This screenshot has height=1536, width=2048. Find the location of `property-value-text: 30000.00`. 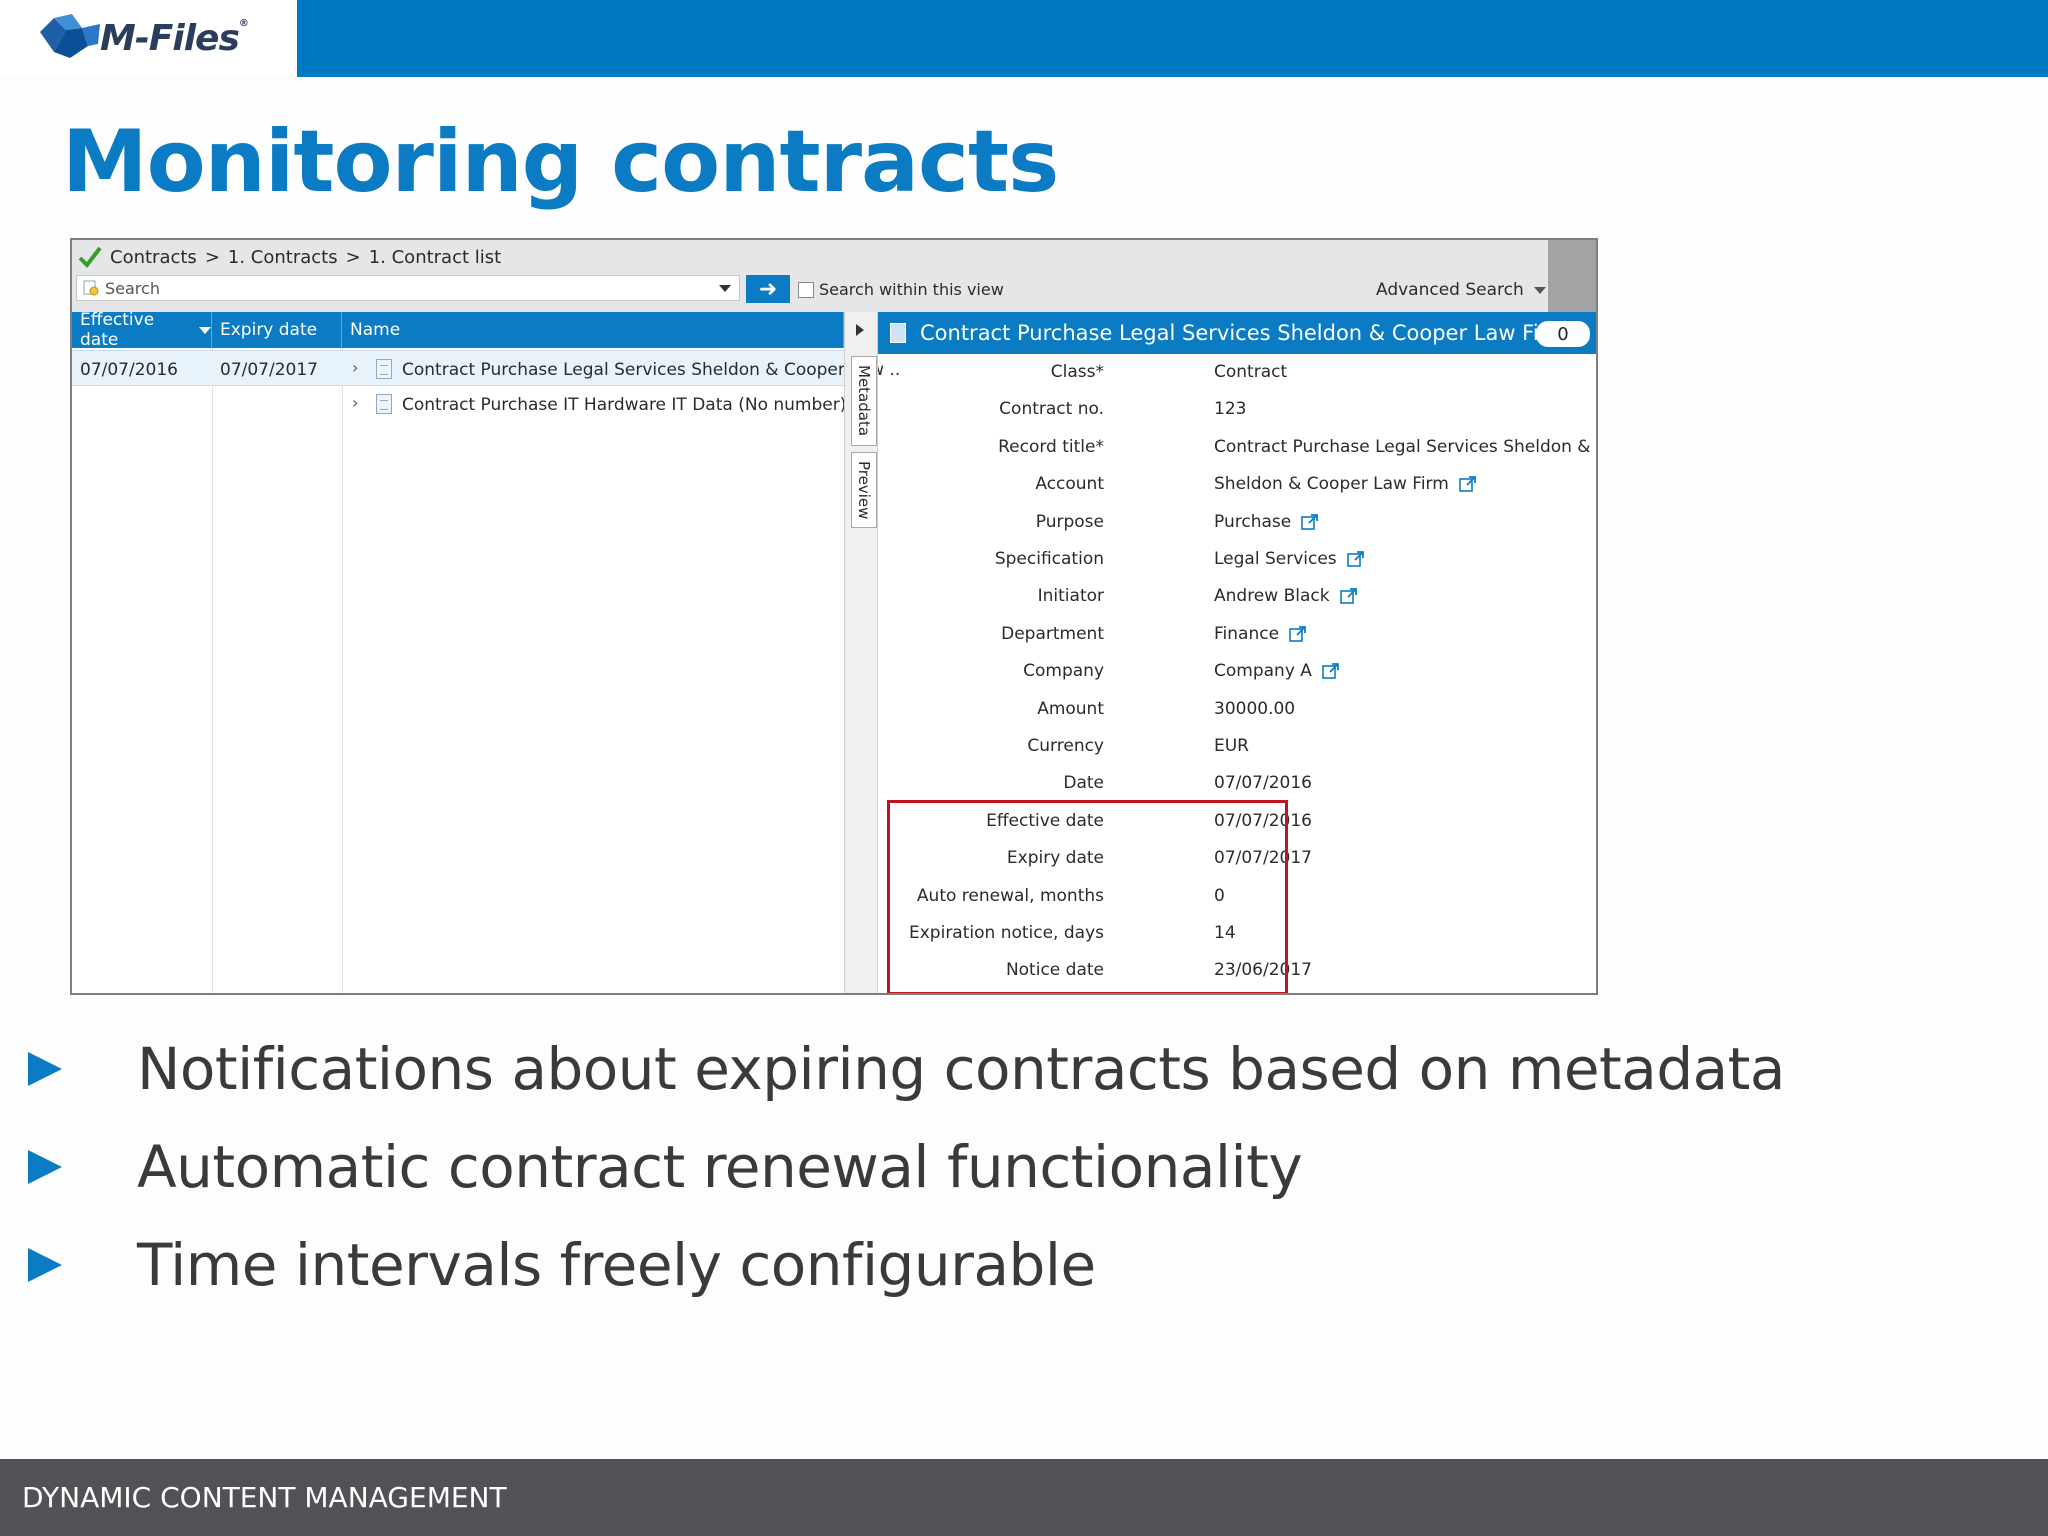

property-value-text: 30000.00 is located at coordinates (1255, 708).